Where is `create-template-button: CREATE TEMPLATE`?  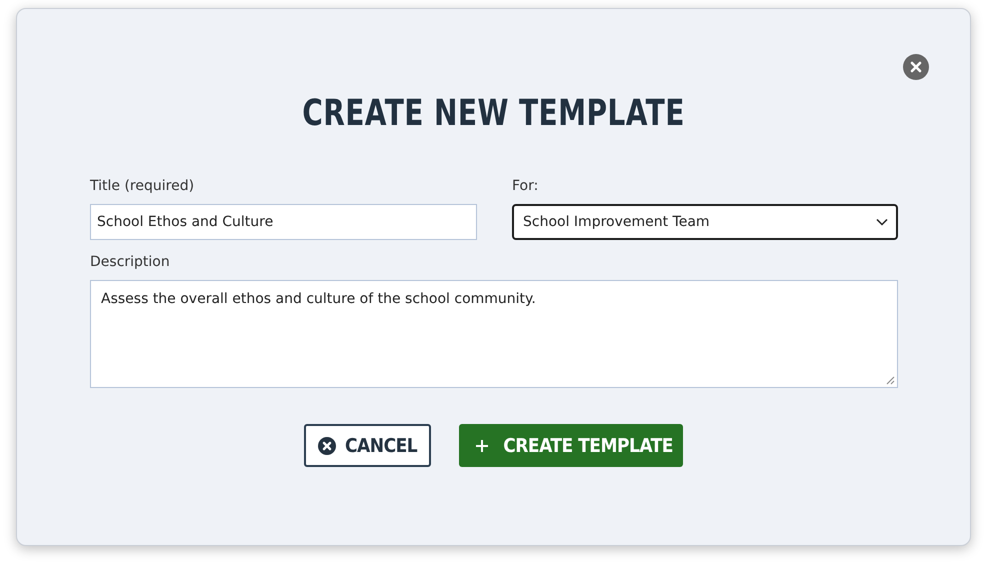
create-template-button: CREATE TEMPLATE is located at coordinates (571, 445).